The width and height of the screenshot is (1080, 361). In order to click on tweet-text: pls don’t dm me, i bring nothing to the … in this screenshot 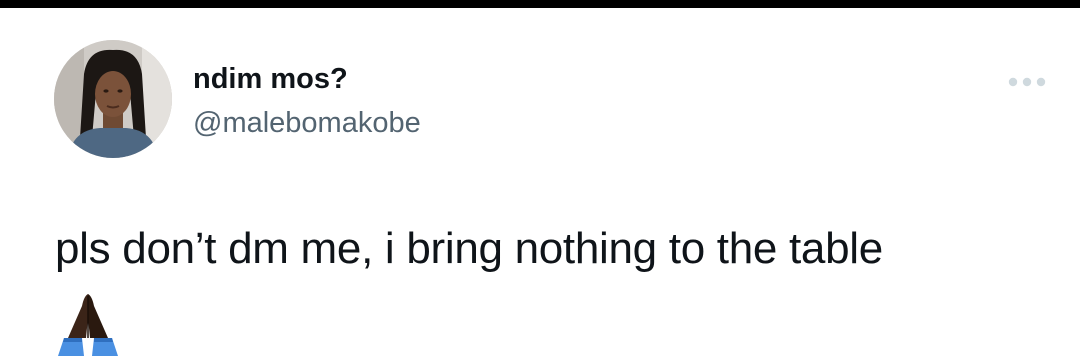, I will do `click(469, 248)`.